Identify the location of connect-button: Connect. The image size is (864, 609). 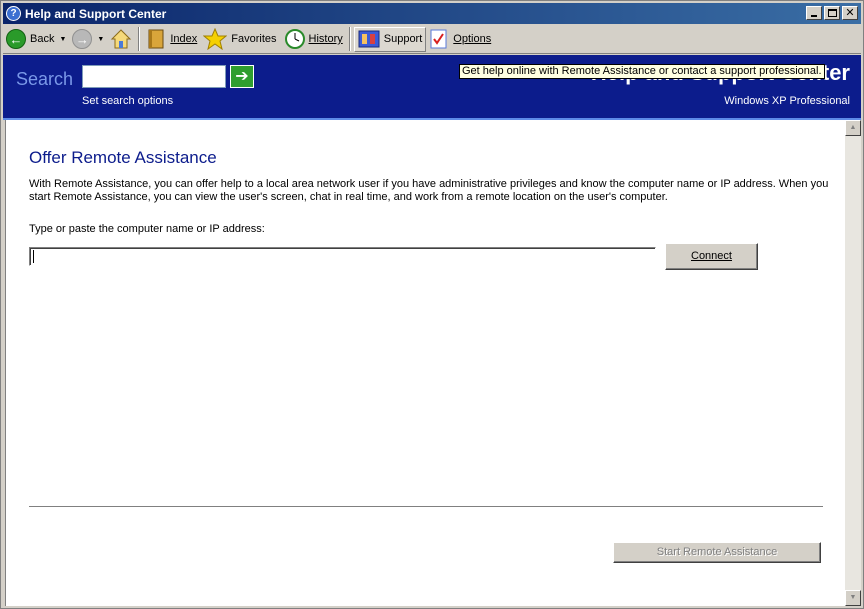
(711, 256).